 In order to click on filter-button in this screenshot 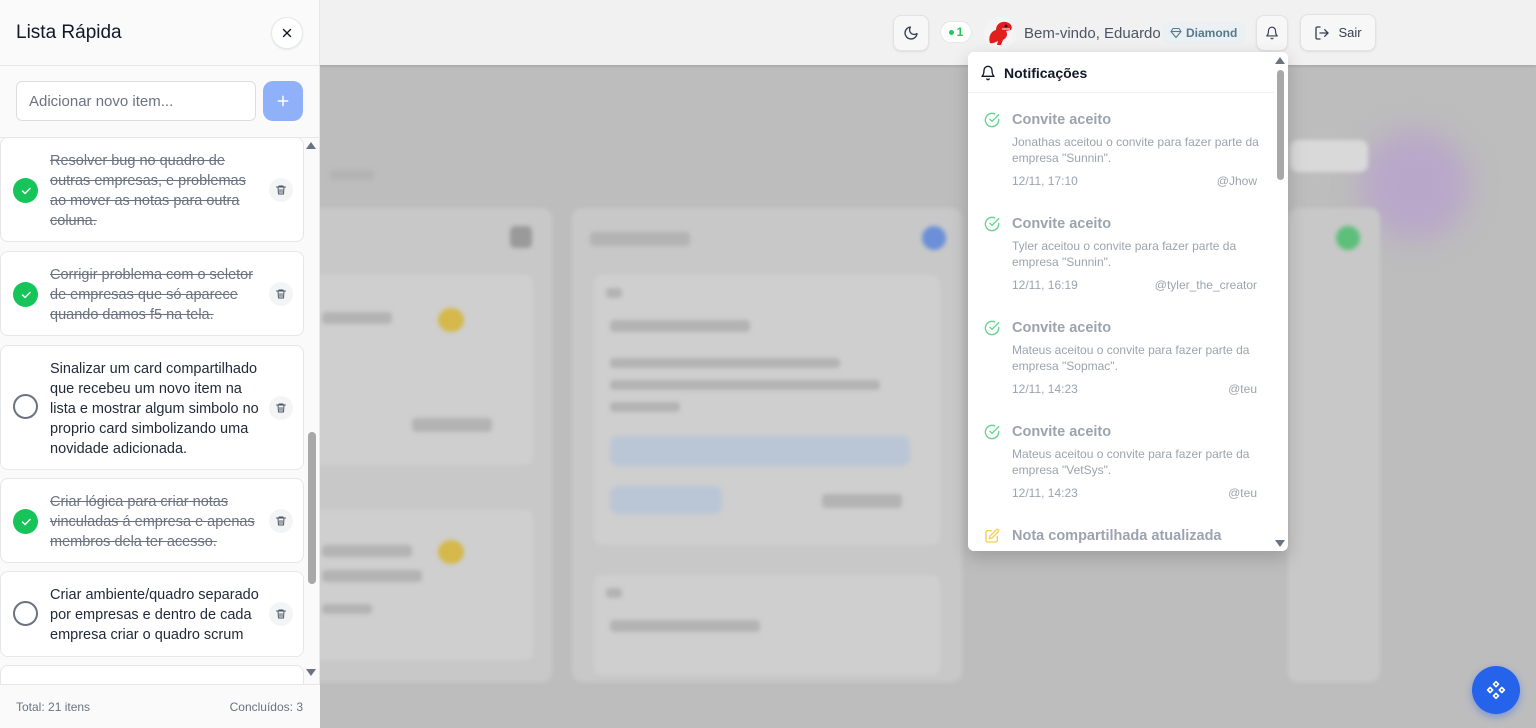, I will do `click(1329, 156)`.